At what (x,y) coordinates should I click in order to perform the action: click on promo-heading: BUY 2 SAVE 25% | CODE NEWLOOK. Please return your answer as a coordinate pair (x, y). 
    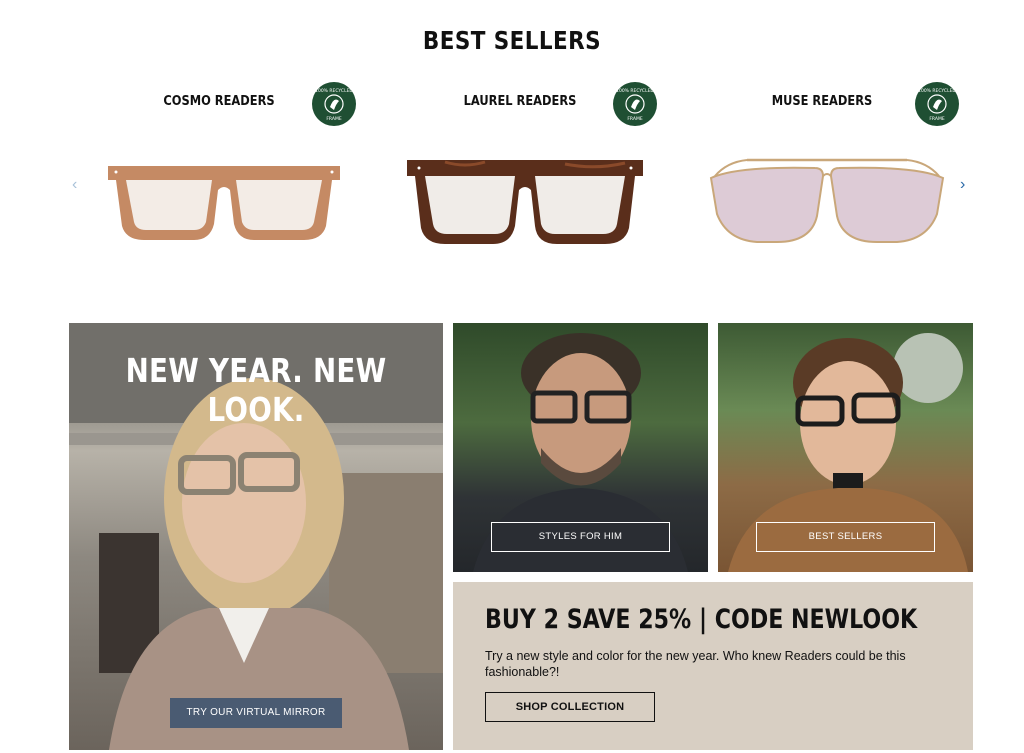
    Looking at the image, I should click on (701, 619).